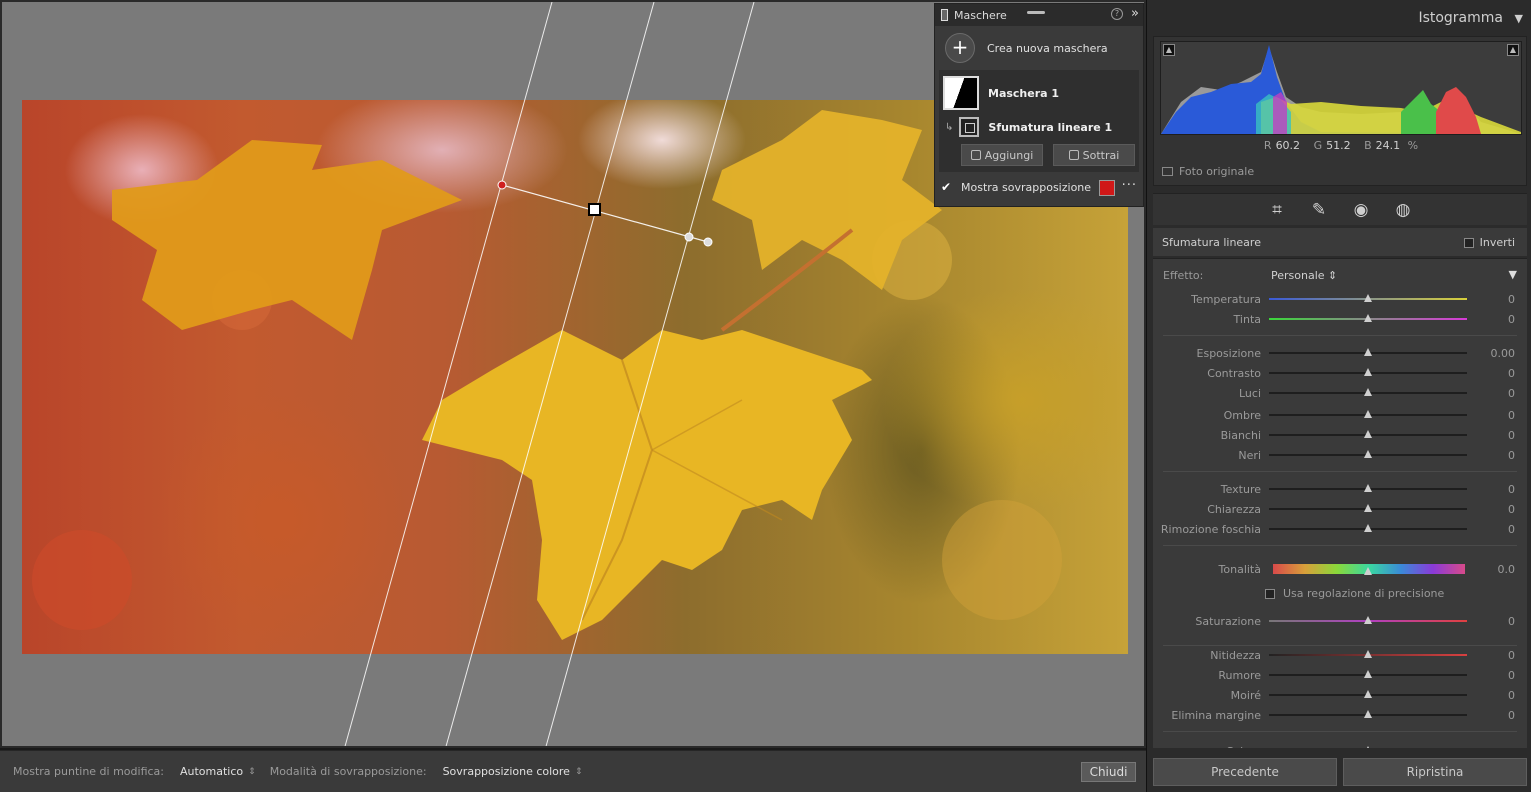 The height and width of the screenshot is (792, 1531). Describe the element at coordinates (1513, 50) in the screenshot. I see `highlight-clipping-icon: ▲` at that location.